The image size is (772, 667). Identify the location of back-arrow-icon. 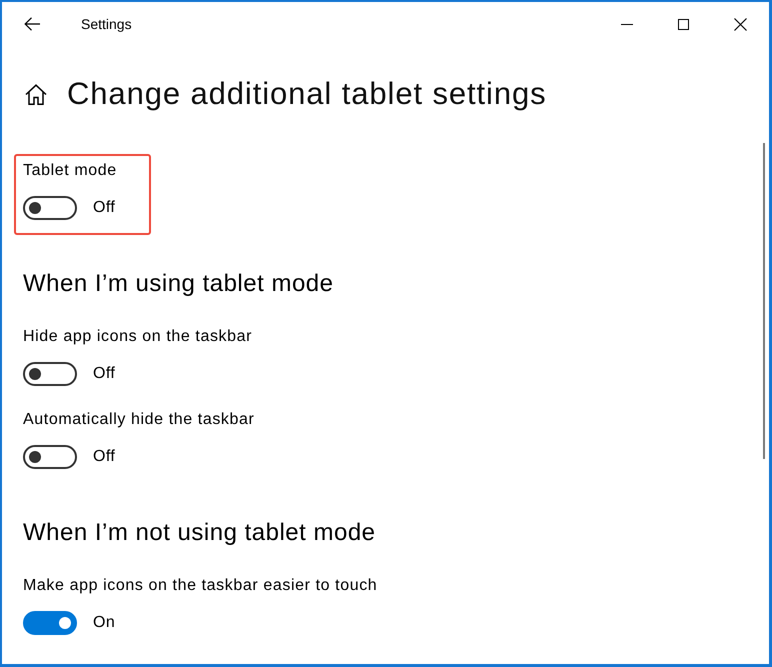
(32, 24).